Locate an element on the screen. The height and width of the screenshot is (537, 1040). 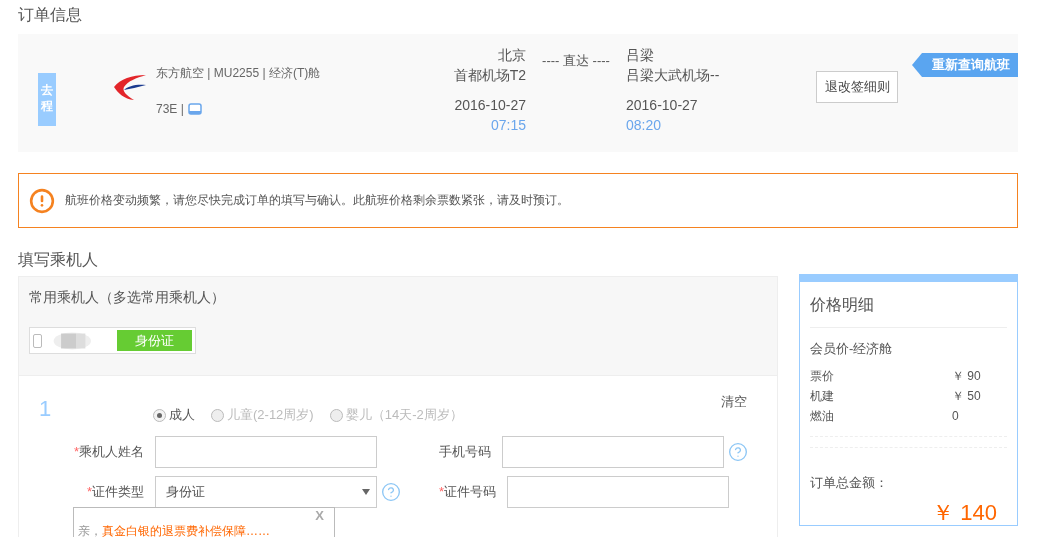
passenger-type-radio: 成人 is located at coordinates (174, 415).